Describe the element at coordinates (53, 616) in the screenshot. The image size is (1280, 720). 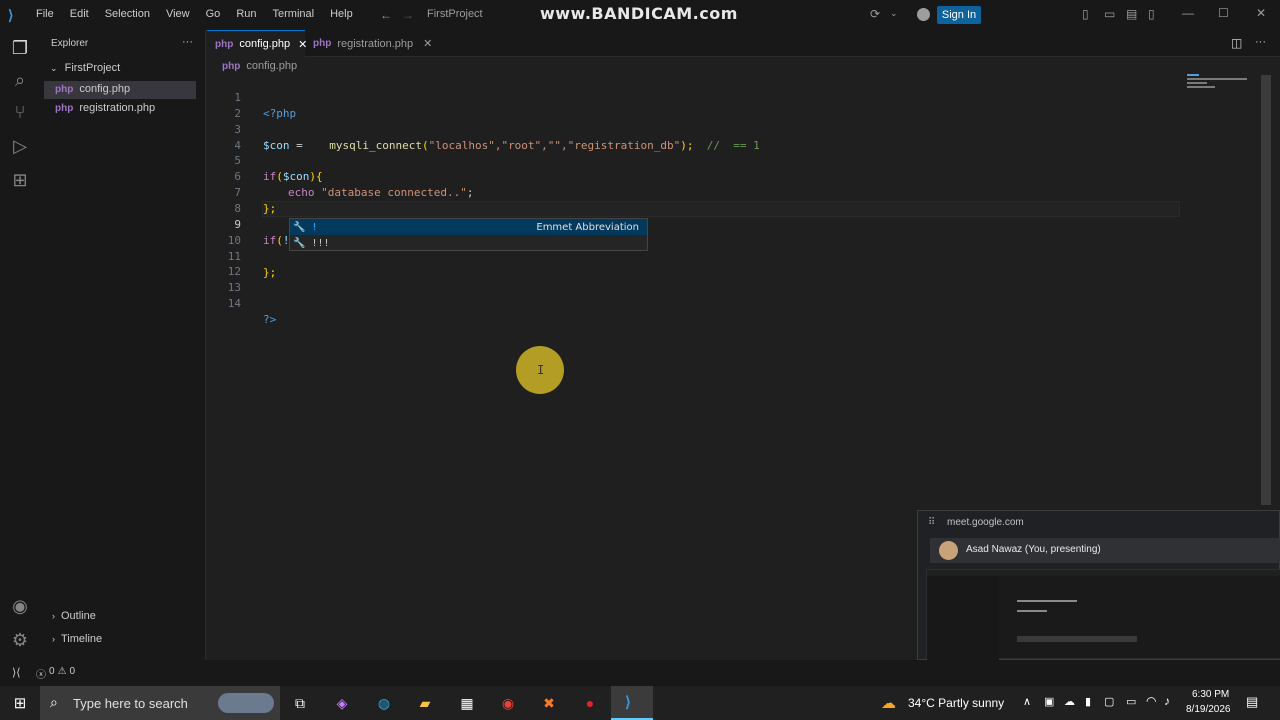
I see `chevron-right-icon: ›` at that location.